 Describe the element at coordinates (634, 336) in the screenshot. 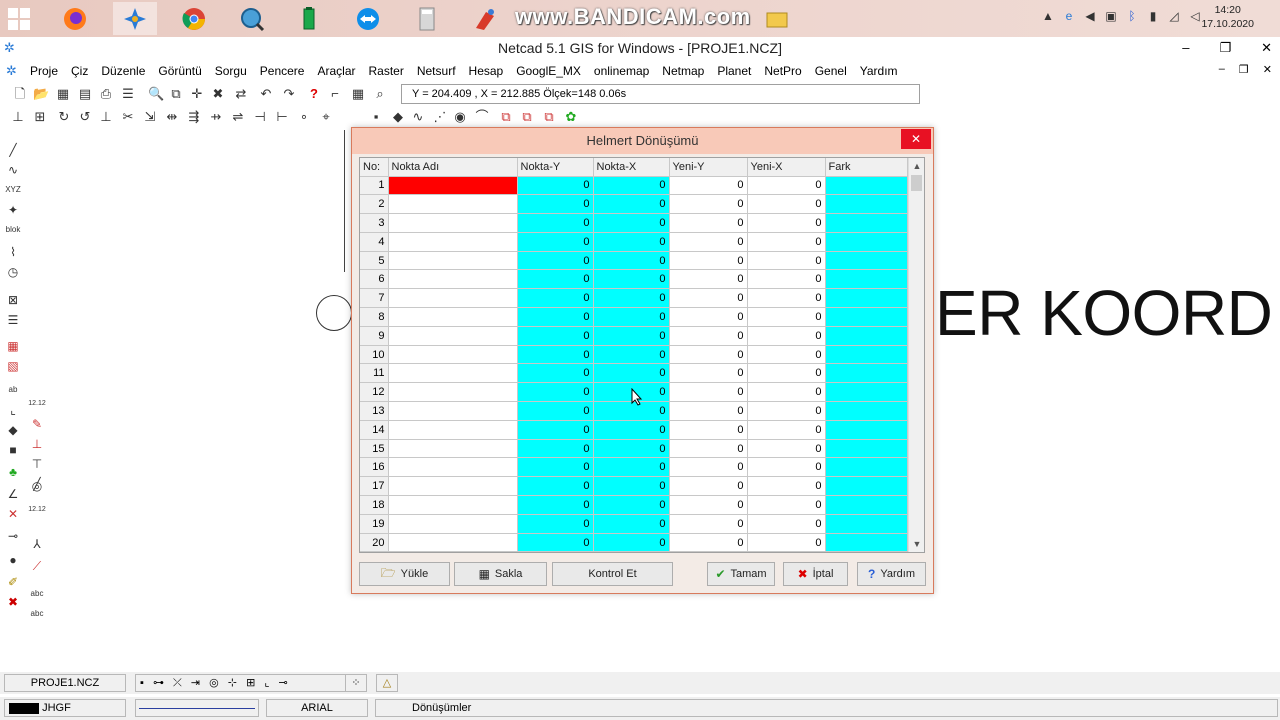

I see `table-row: 90000` at that location.